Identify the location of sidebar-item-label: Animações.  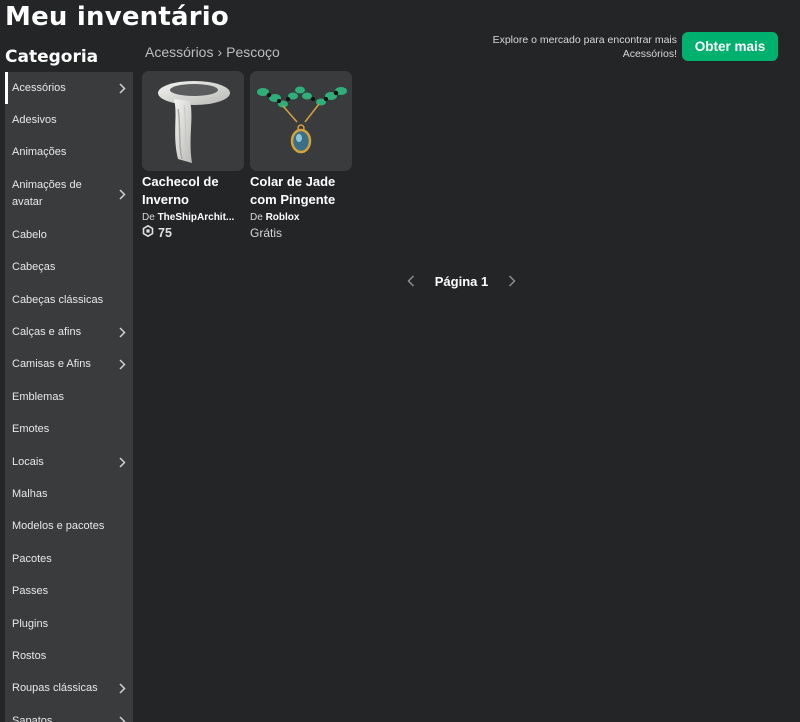
(39, 152).